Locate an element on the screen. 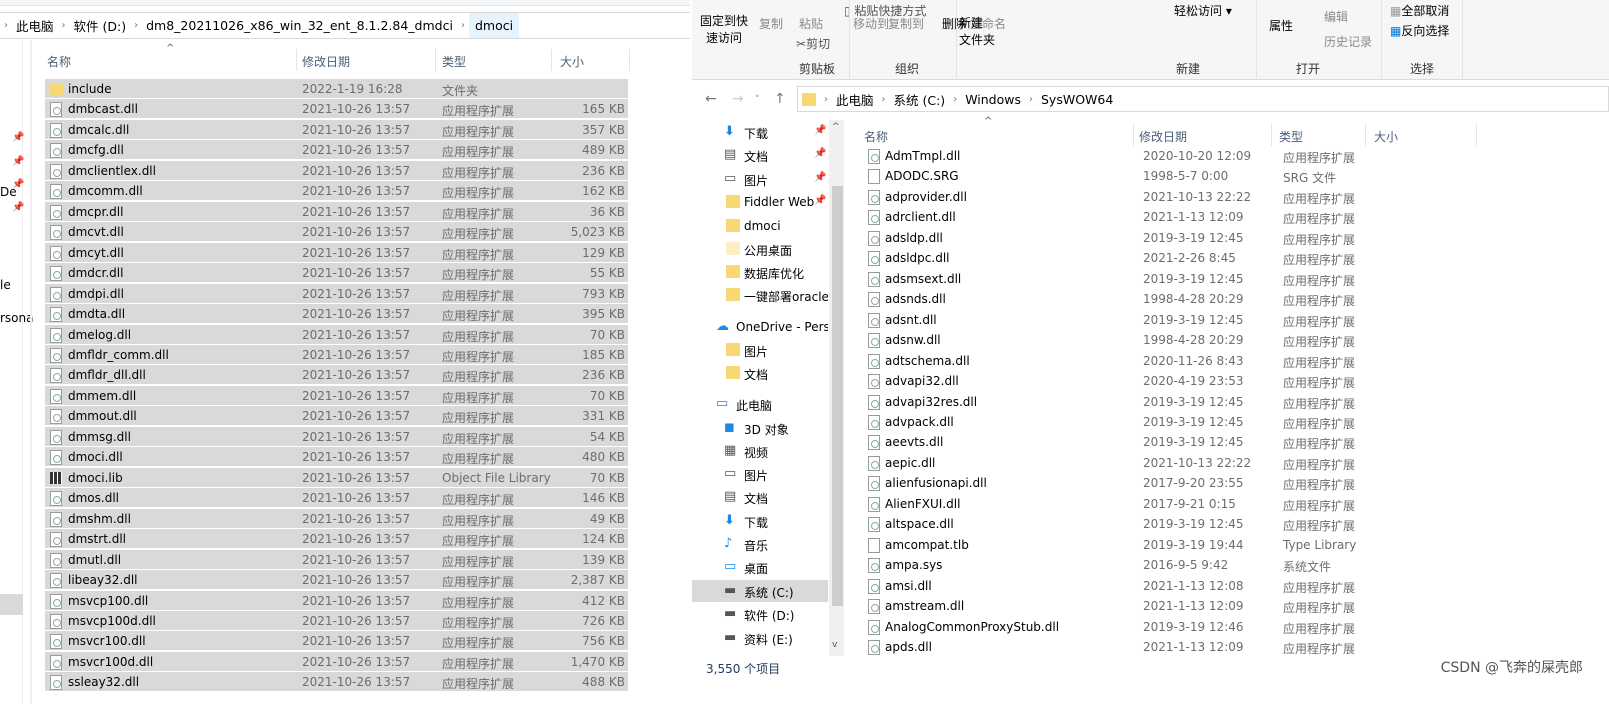 The height and width of the screenshot is (704, 1609). file-row: dmcpr.dll 2021-10-26 13:57 应用程序扩展 36 KB is located at coordinates (336, 211).